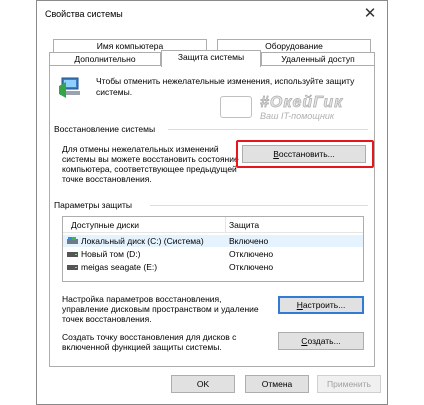 This screenshot has width=424, height=405. What do you see at coordinates (213, 254) in the screenshot?
I see `table-row: Новый том (D:) Отключено` at bounding box center [213, 254].